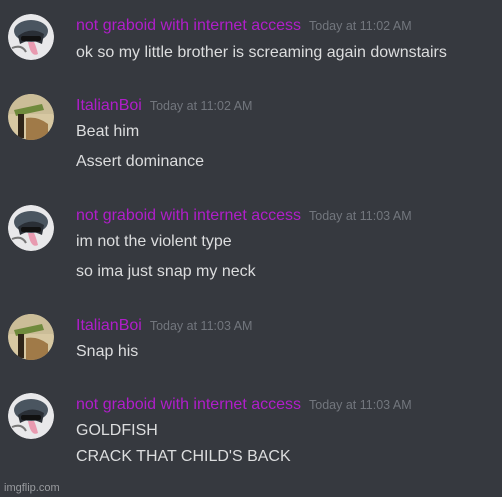 The height and width of the screenshot is (497, 502). I want to click on watermark: imgflip.com, so click(32, 488).